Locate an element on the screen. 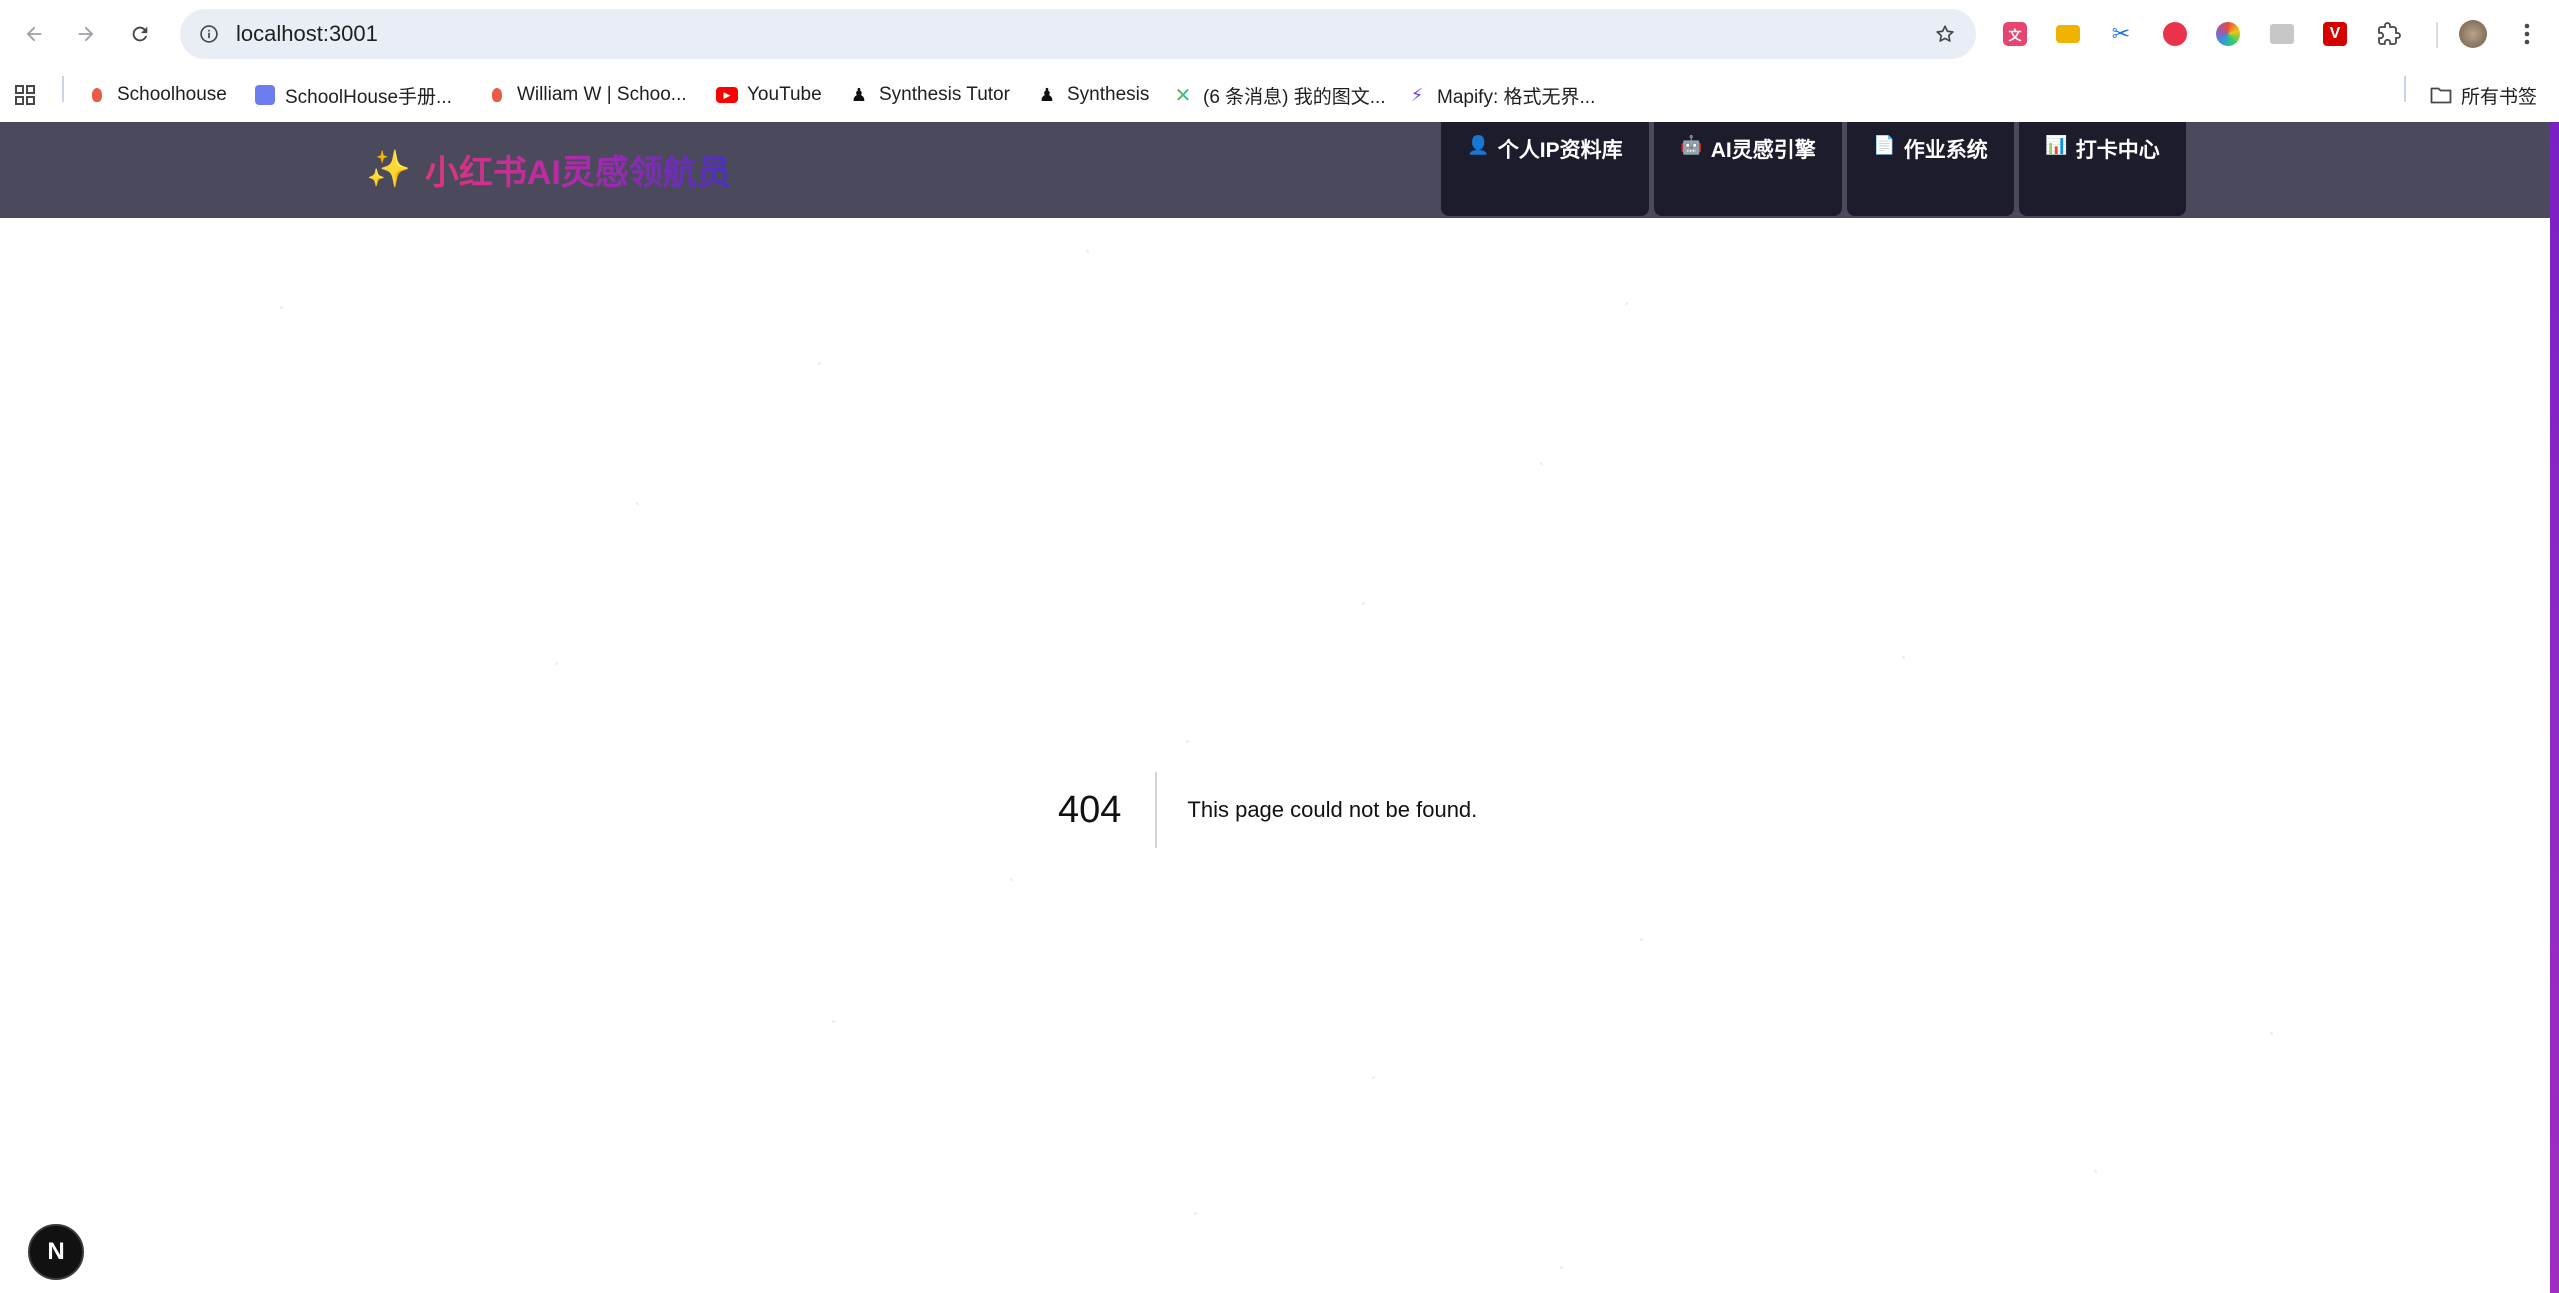 This screenshot has height=1293, width=2559. nextjs-logo-icon: N is located at coordinates (56, 1251).